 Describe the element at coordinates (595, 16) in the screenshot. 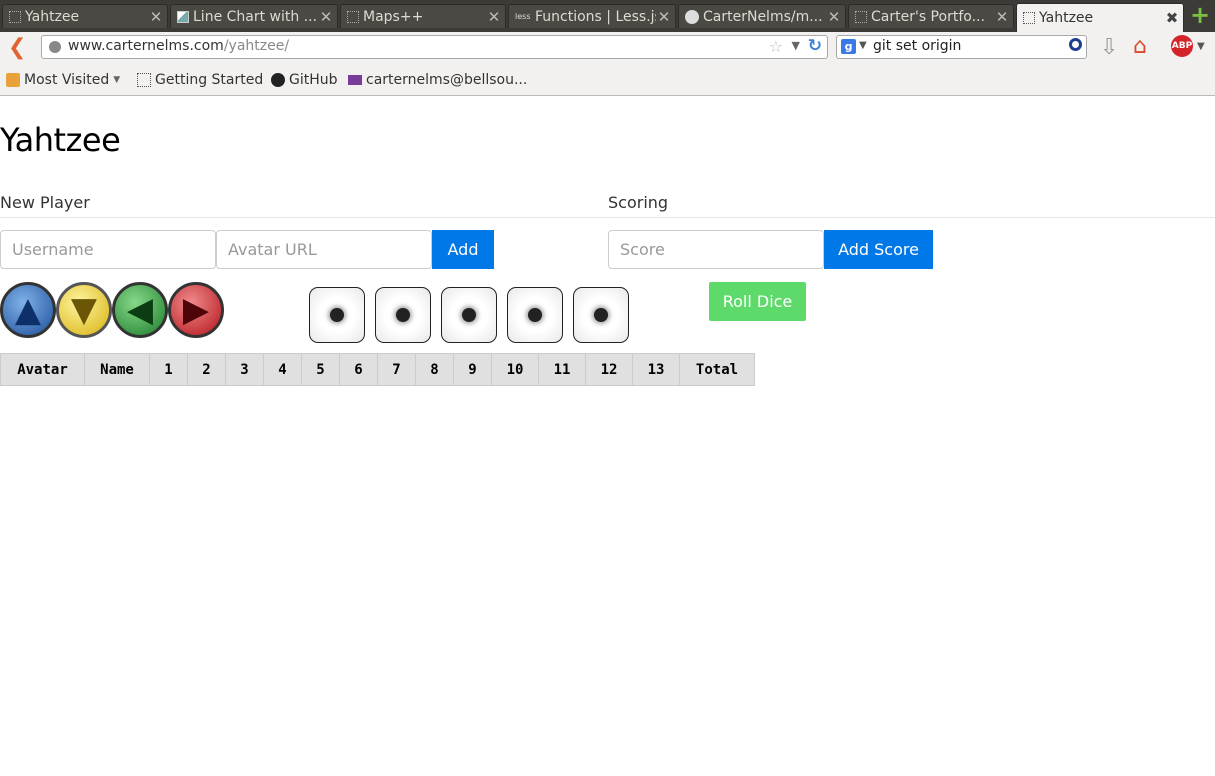

I see `tab-title: Functions | Less.js` at that location.